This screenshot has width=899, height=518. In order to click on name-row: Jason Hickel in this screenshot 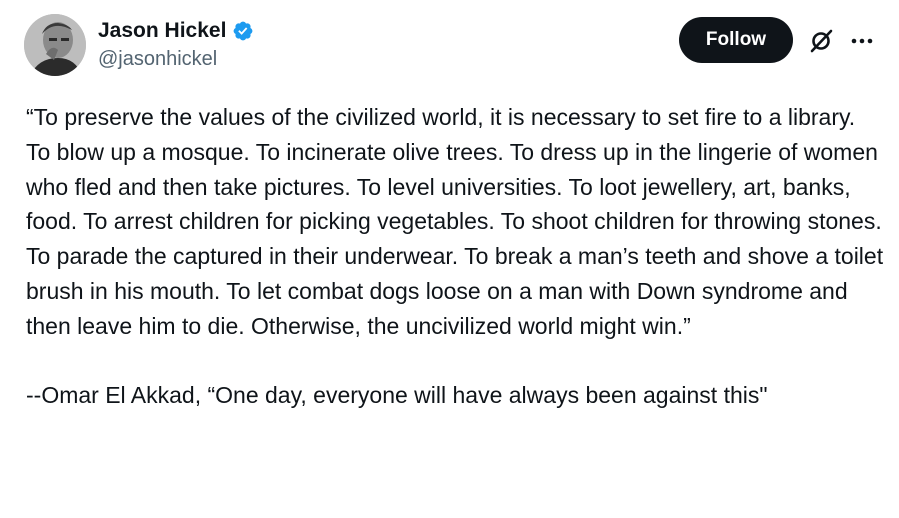, I will do `click(176, 31)`.